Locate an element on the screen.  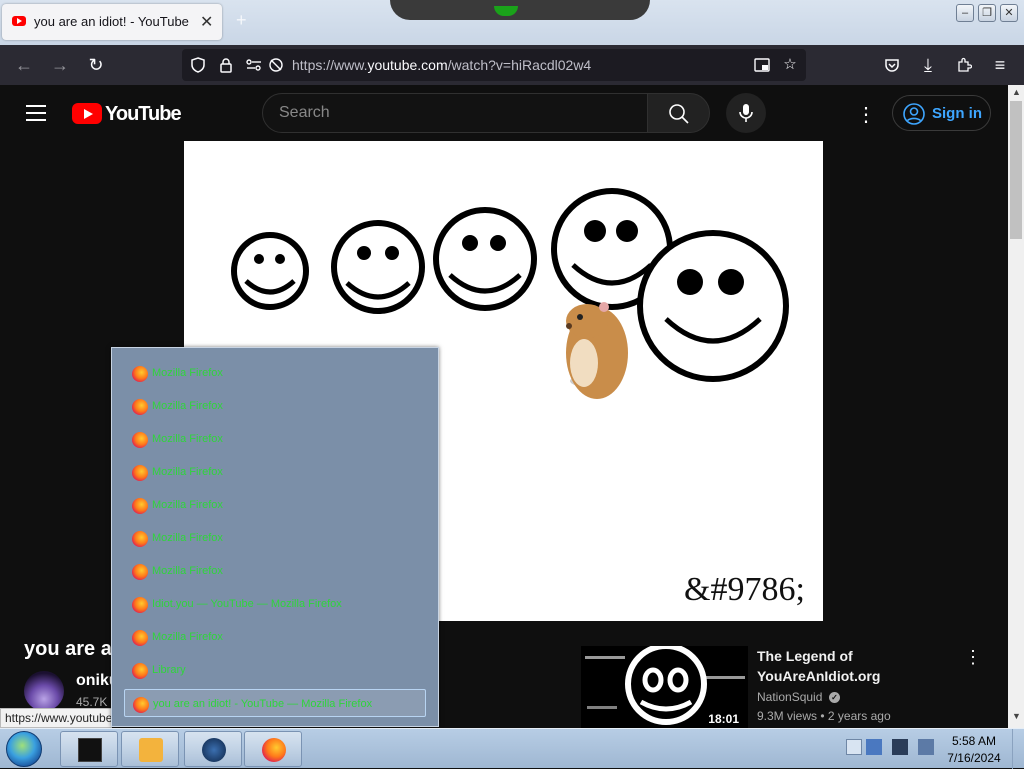
page-scrollbar: ▲ ▼ is located at coordinates (1016, 406).